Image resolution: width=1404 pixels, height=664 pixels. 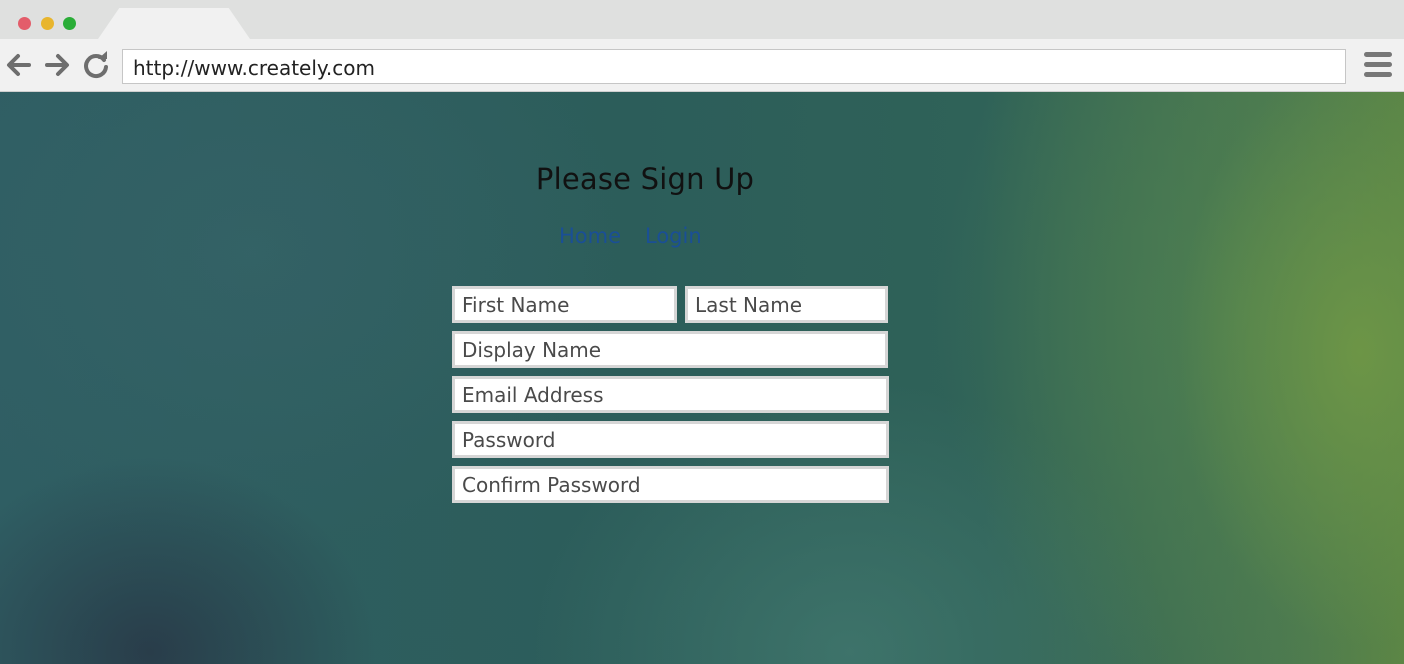 What do you see at coordinates (174, 23) in the screenshot?
I see `browser-tab` at bounding box center [174, 23].